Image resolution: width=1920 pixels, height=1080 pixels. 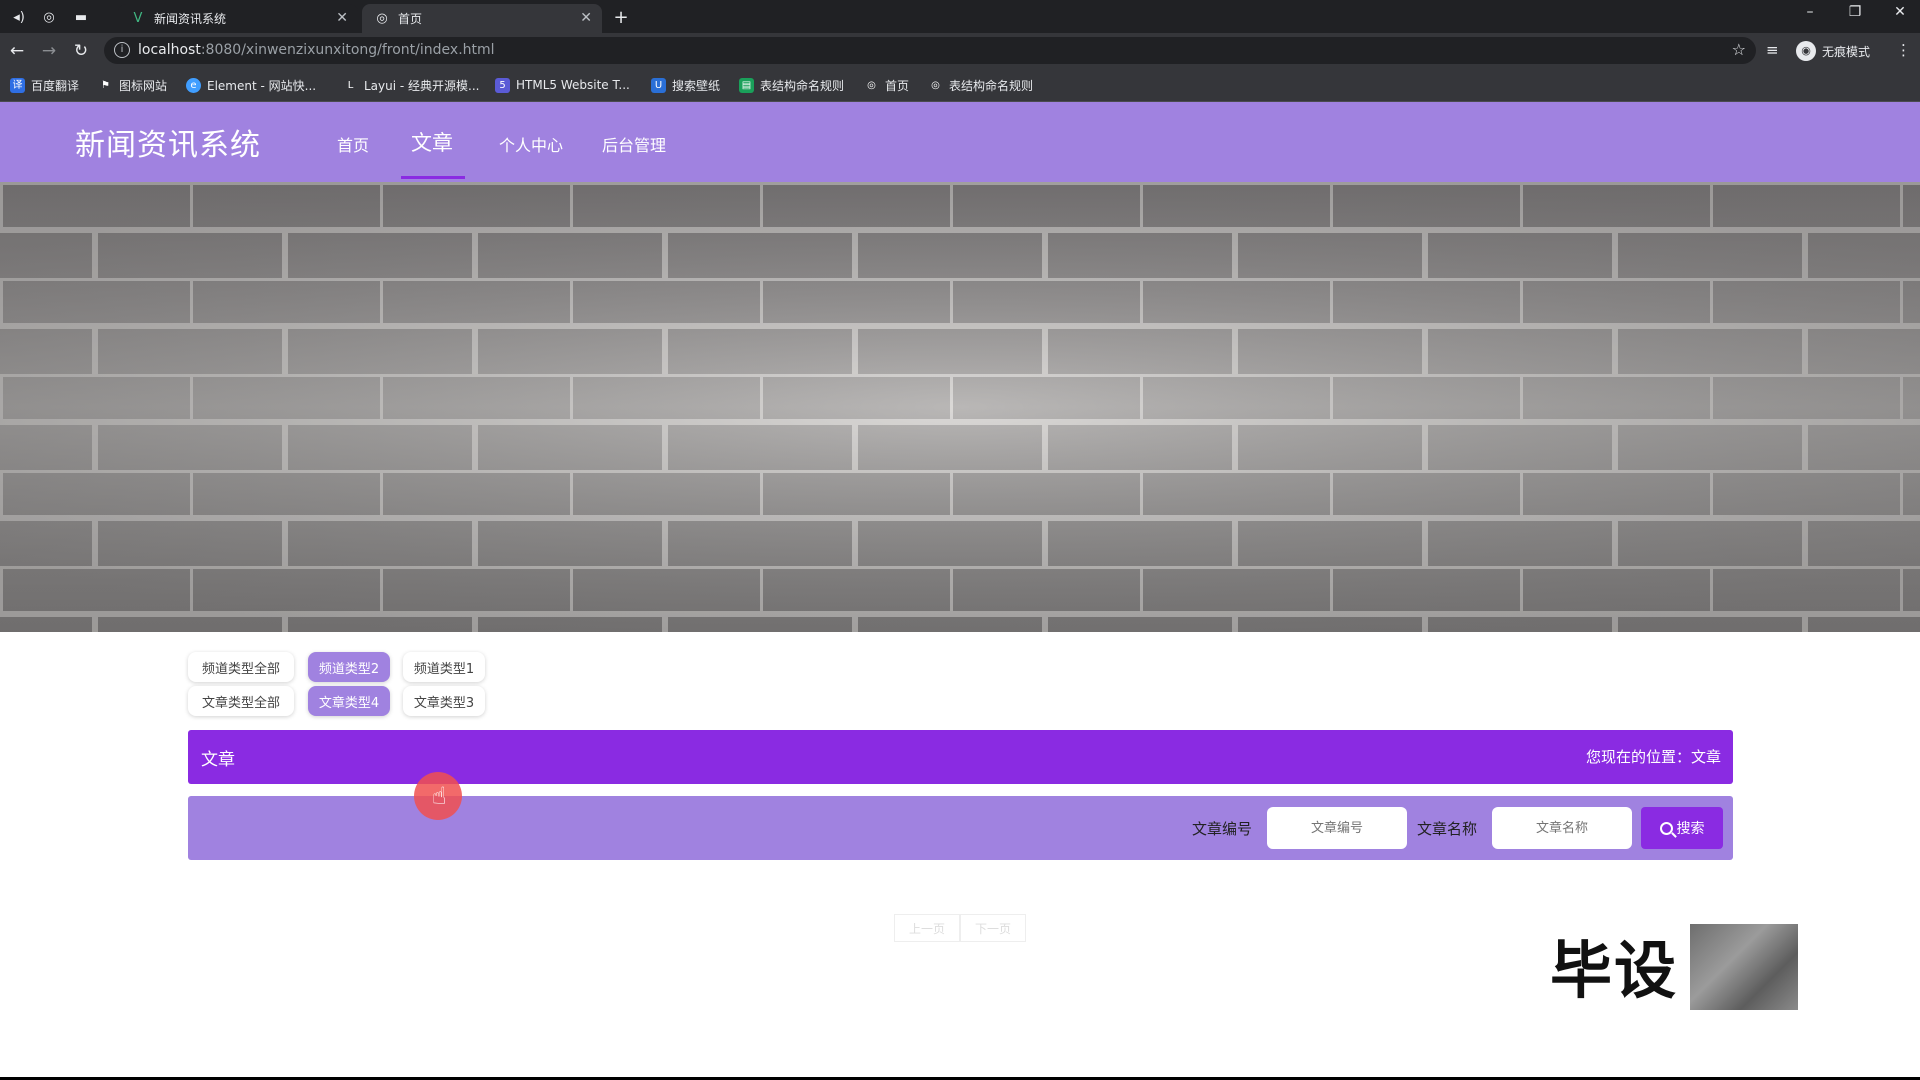 What do you see at coordinates (502, 85) in the screenshot?
I see `html5-icon: 5` at bounding box center [502, 85].